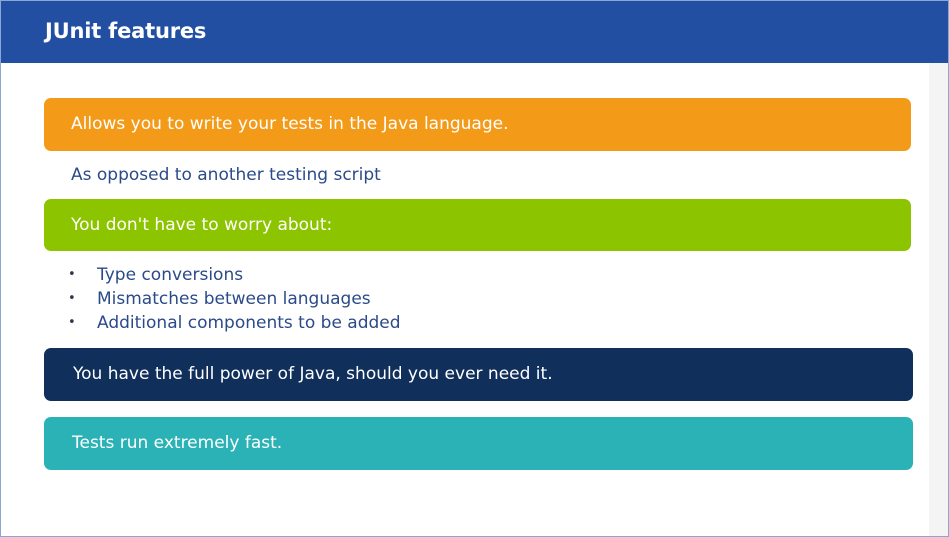 The image size is (949, 537). I want to click on bullet-text: Mismatches between languages, so click(234, 299).